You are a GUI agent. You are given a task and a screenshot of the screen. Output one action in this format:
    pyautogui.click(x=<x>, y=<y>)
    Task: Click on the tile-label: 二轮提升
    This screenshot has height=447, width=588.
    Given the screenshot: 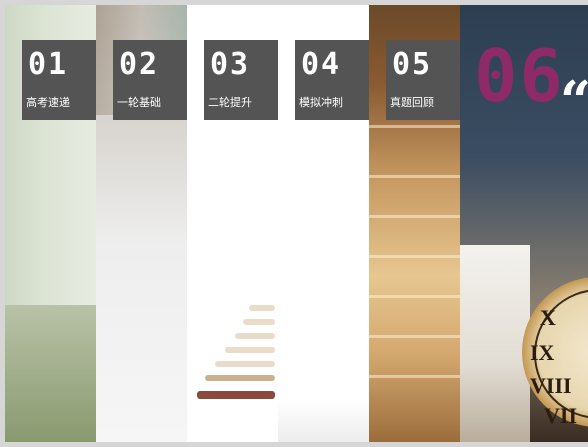 What is the action you would take?
    pyautogui.click(x=230, y=102)
    